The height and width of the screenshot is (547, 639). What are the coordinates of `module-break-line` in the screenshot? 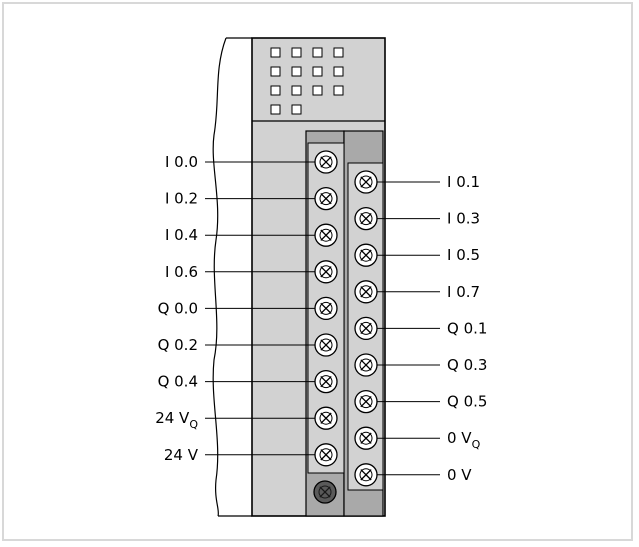 It's located at (219, 277).